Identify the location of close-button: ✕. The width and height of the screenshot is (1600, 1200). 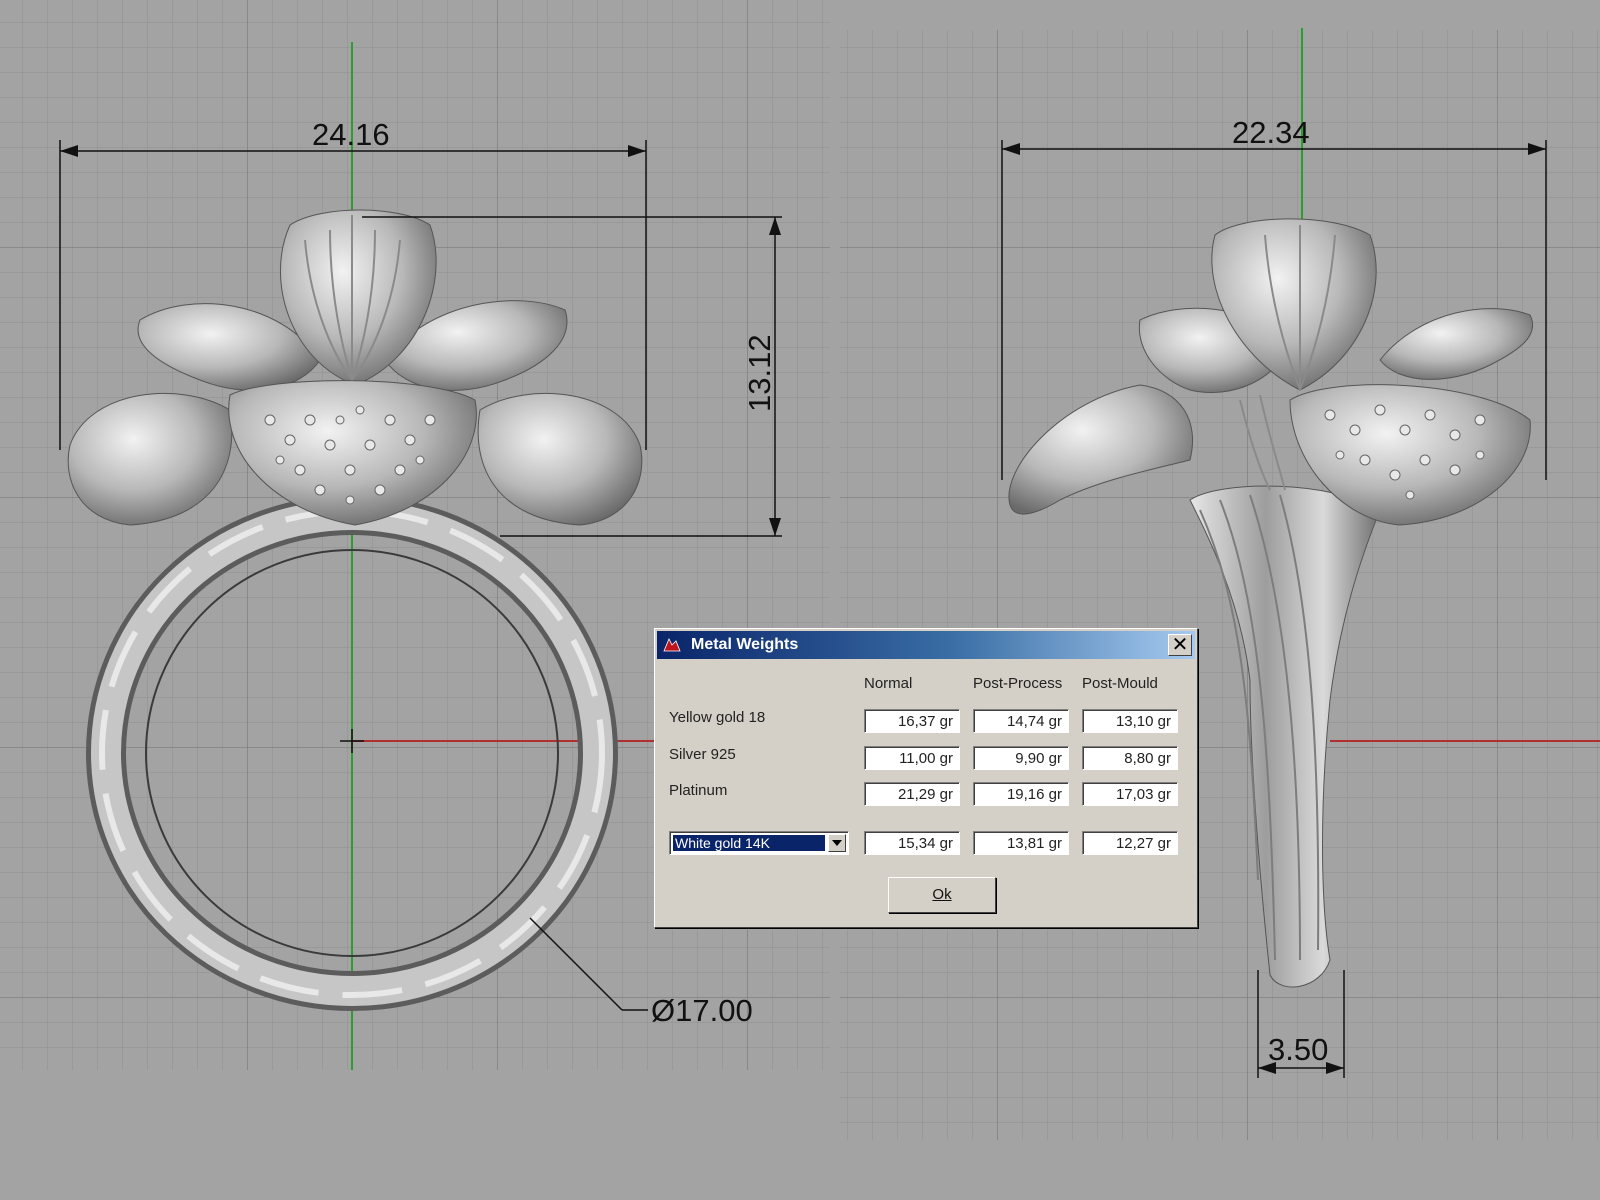
(1180, 645).